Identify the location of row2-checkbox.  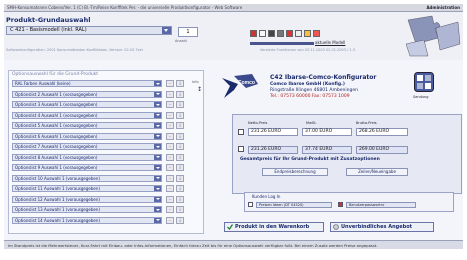
(241, 149).